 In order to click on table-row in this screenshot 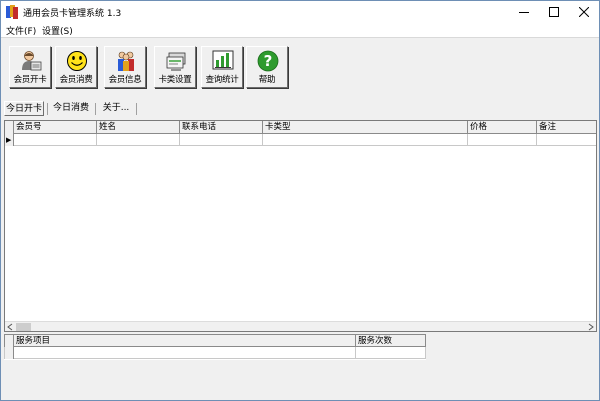, I will do `click(215, 353)`.